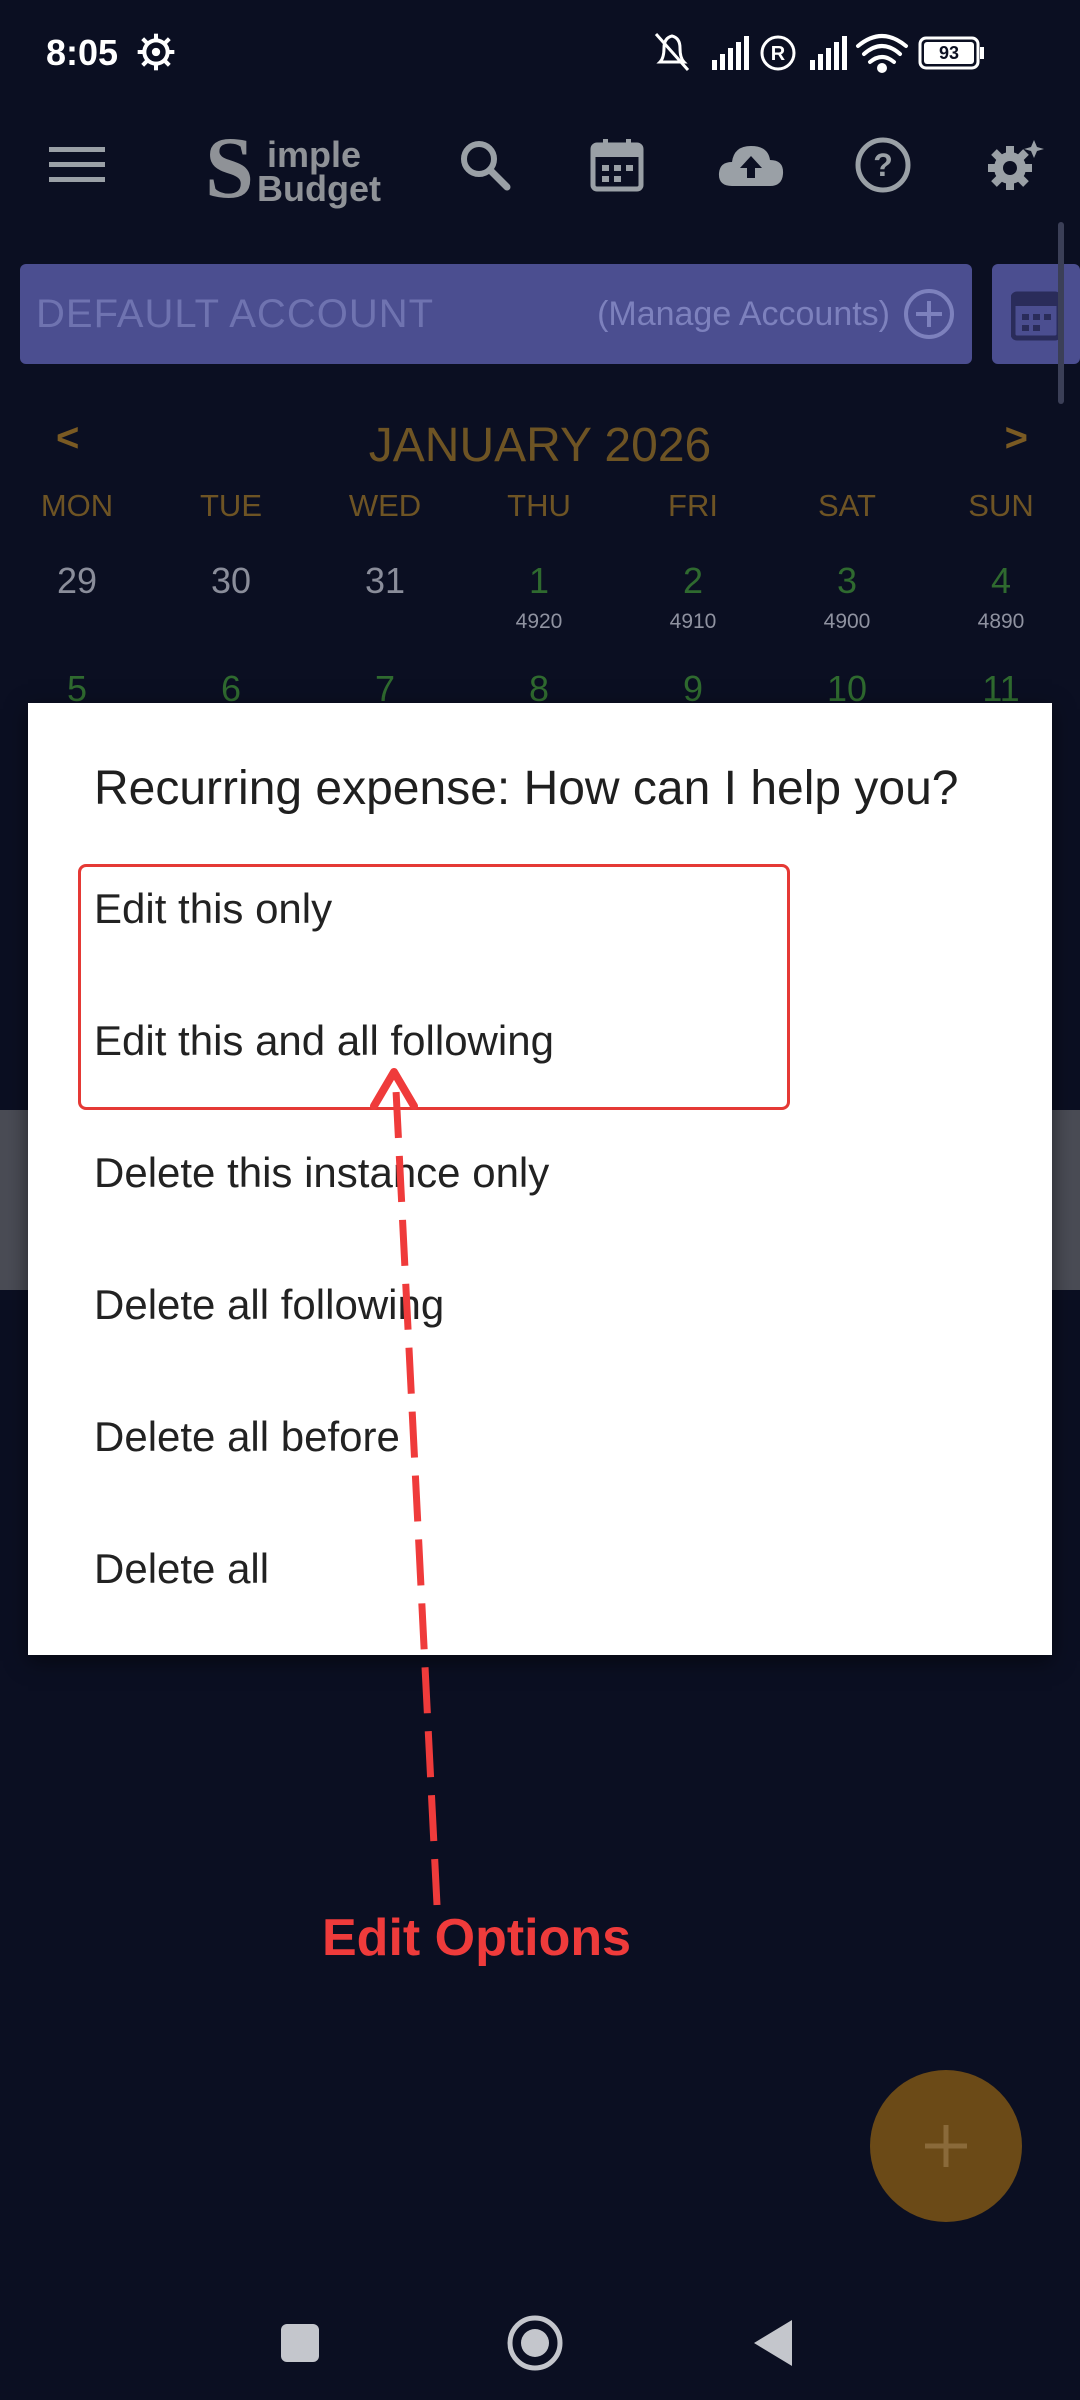 The height and width of the screenshot is (2400, 1080). I want to click on svg-text: S, so click(229, 167).